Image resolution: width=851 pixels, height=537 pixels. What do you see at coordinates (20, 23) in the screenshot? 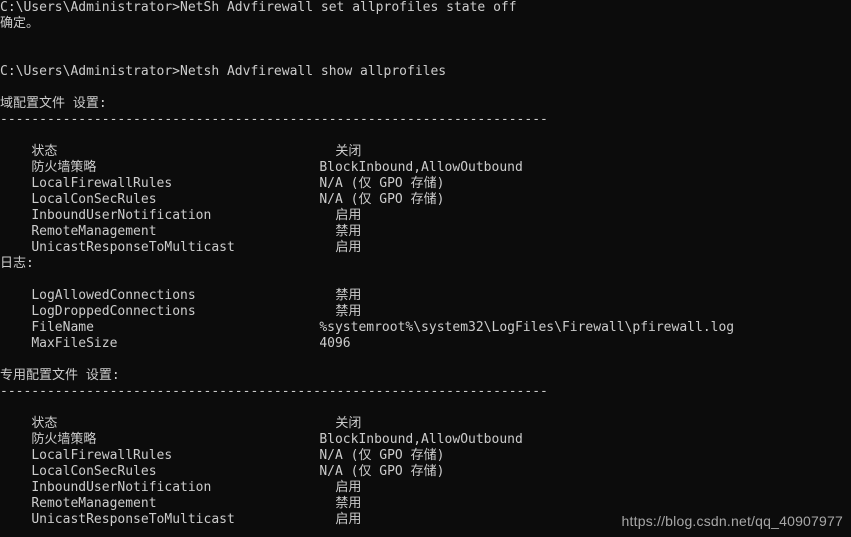
I see `command-output-ok: 确定。` at bounding box center [20, 23].